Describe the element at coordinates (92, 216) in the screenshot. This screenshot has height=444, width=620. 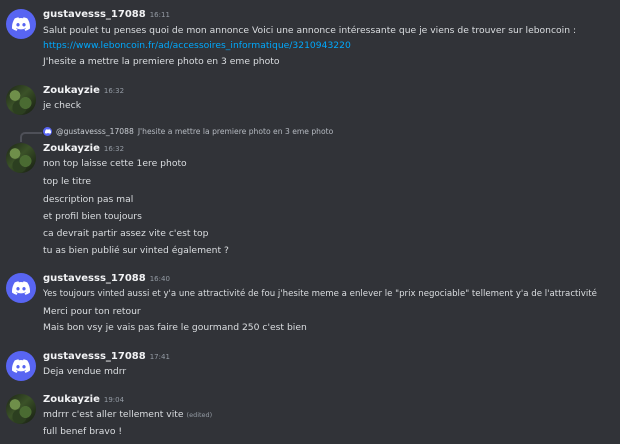
I see `message-text: et profil bien toujours` at that location.